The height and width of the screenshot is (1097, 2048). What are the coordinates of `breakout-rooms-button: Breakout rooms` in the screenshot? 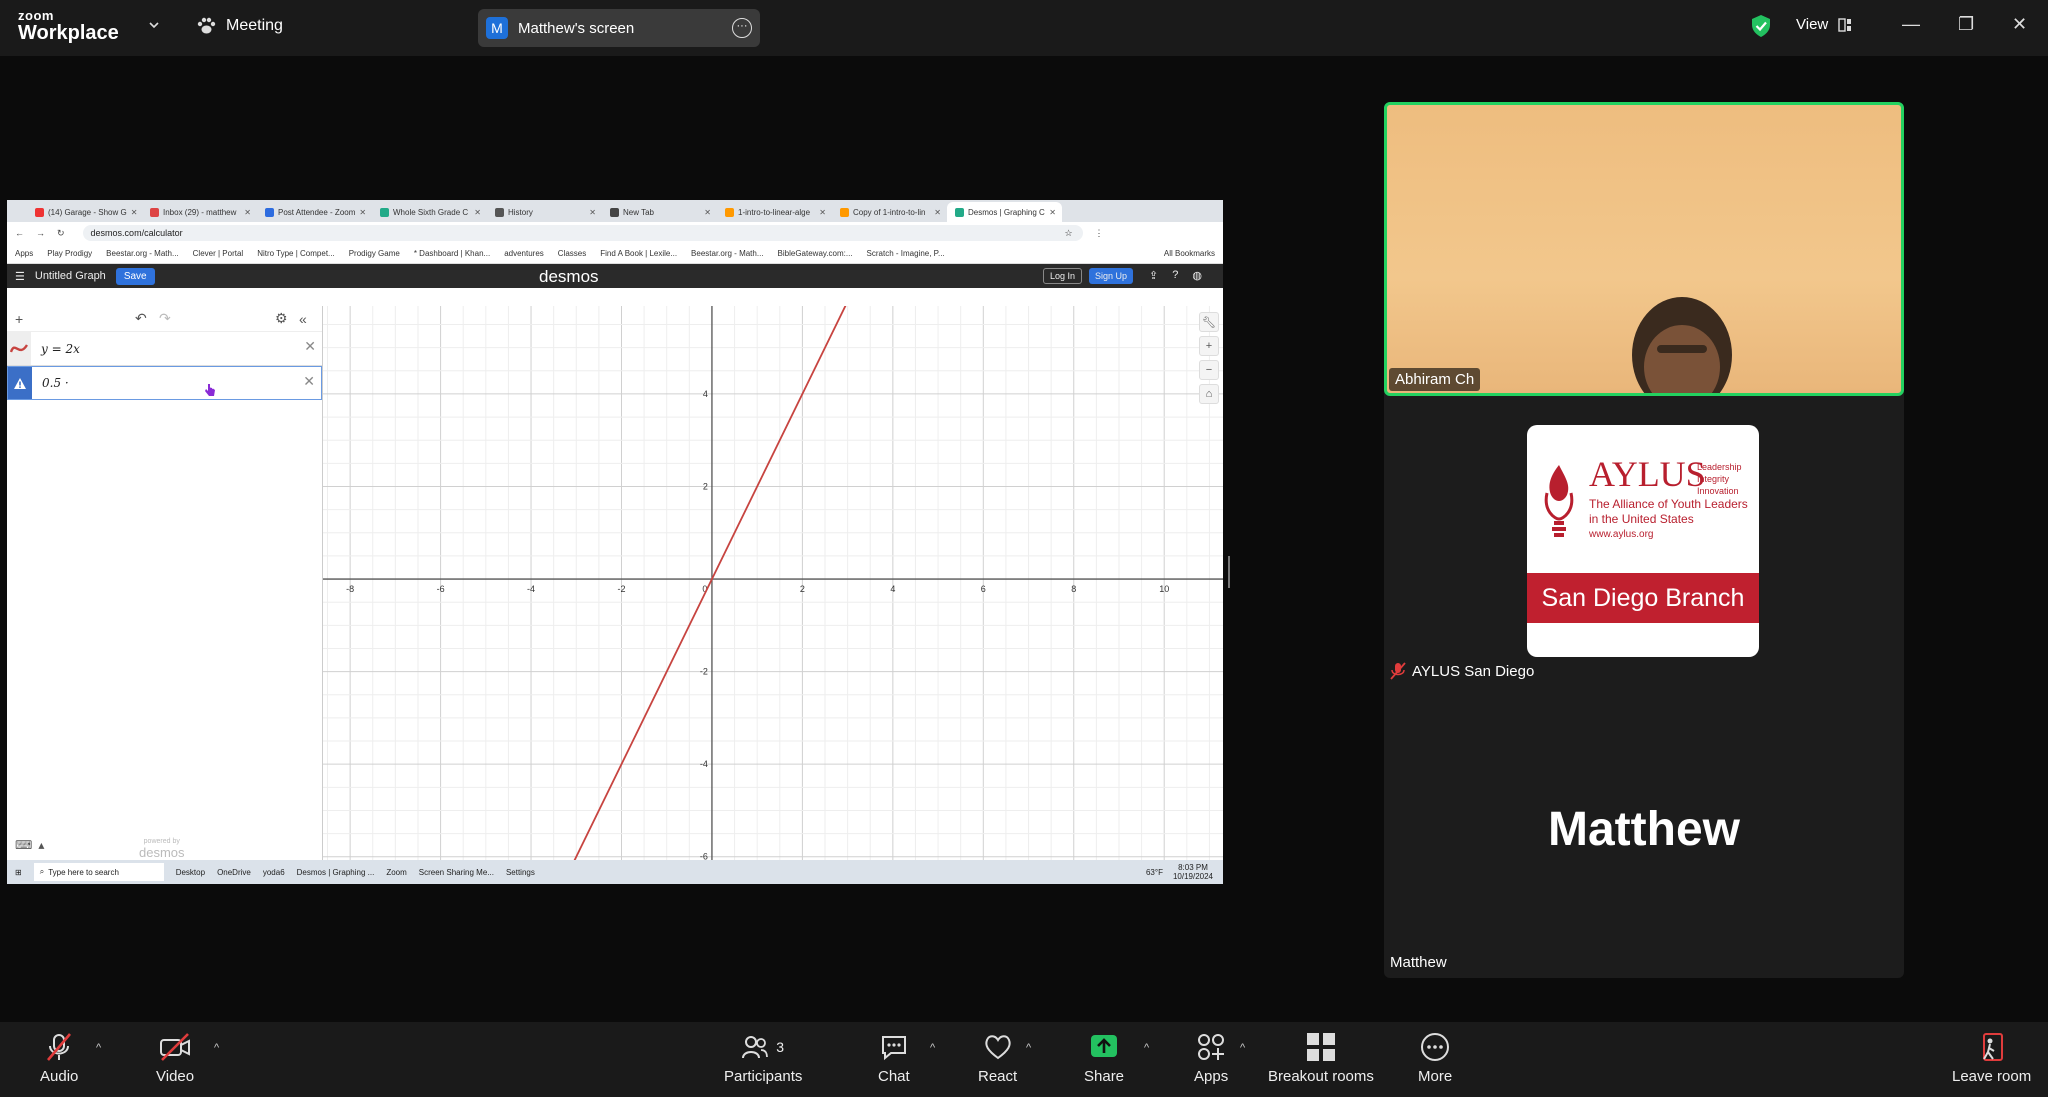 It's located at (1321, 1058).